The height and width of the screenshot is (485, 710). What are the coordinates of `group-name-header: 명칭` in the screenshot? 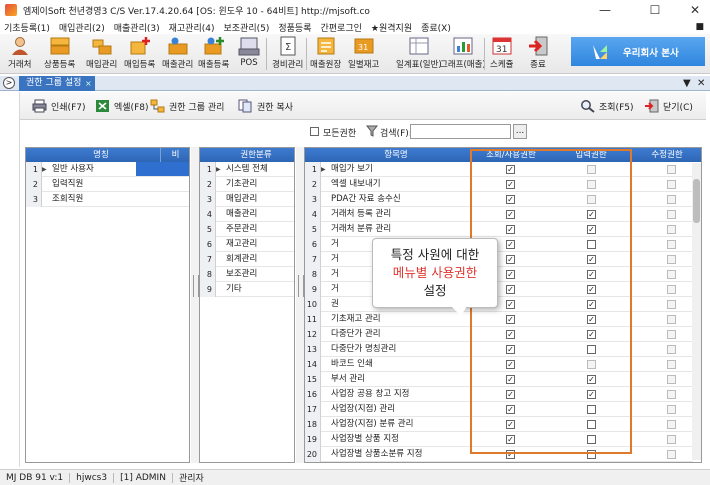 It's located at (101, 155).